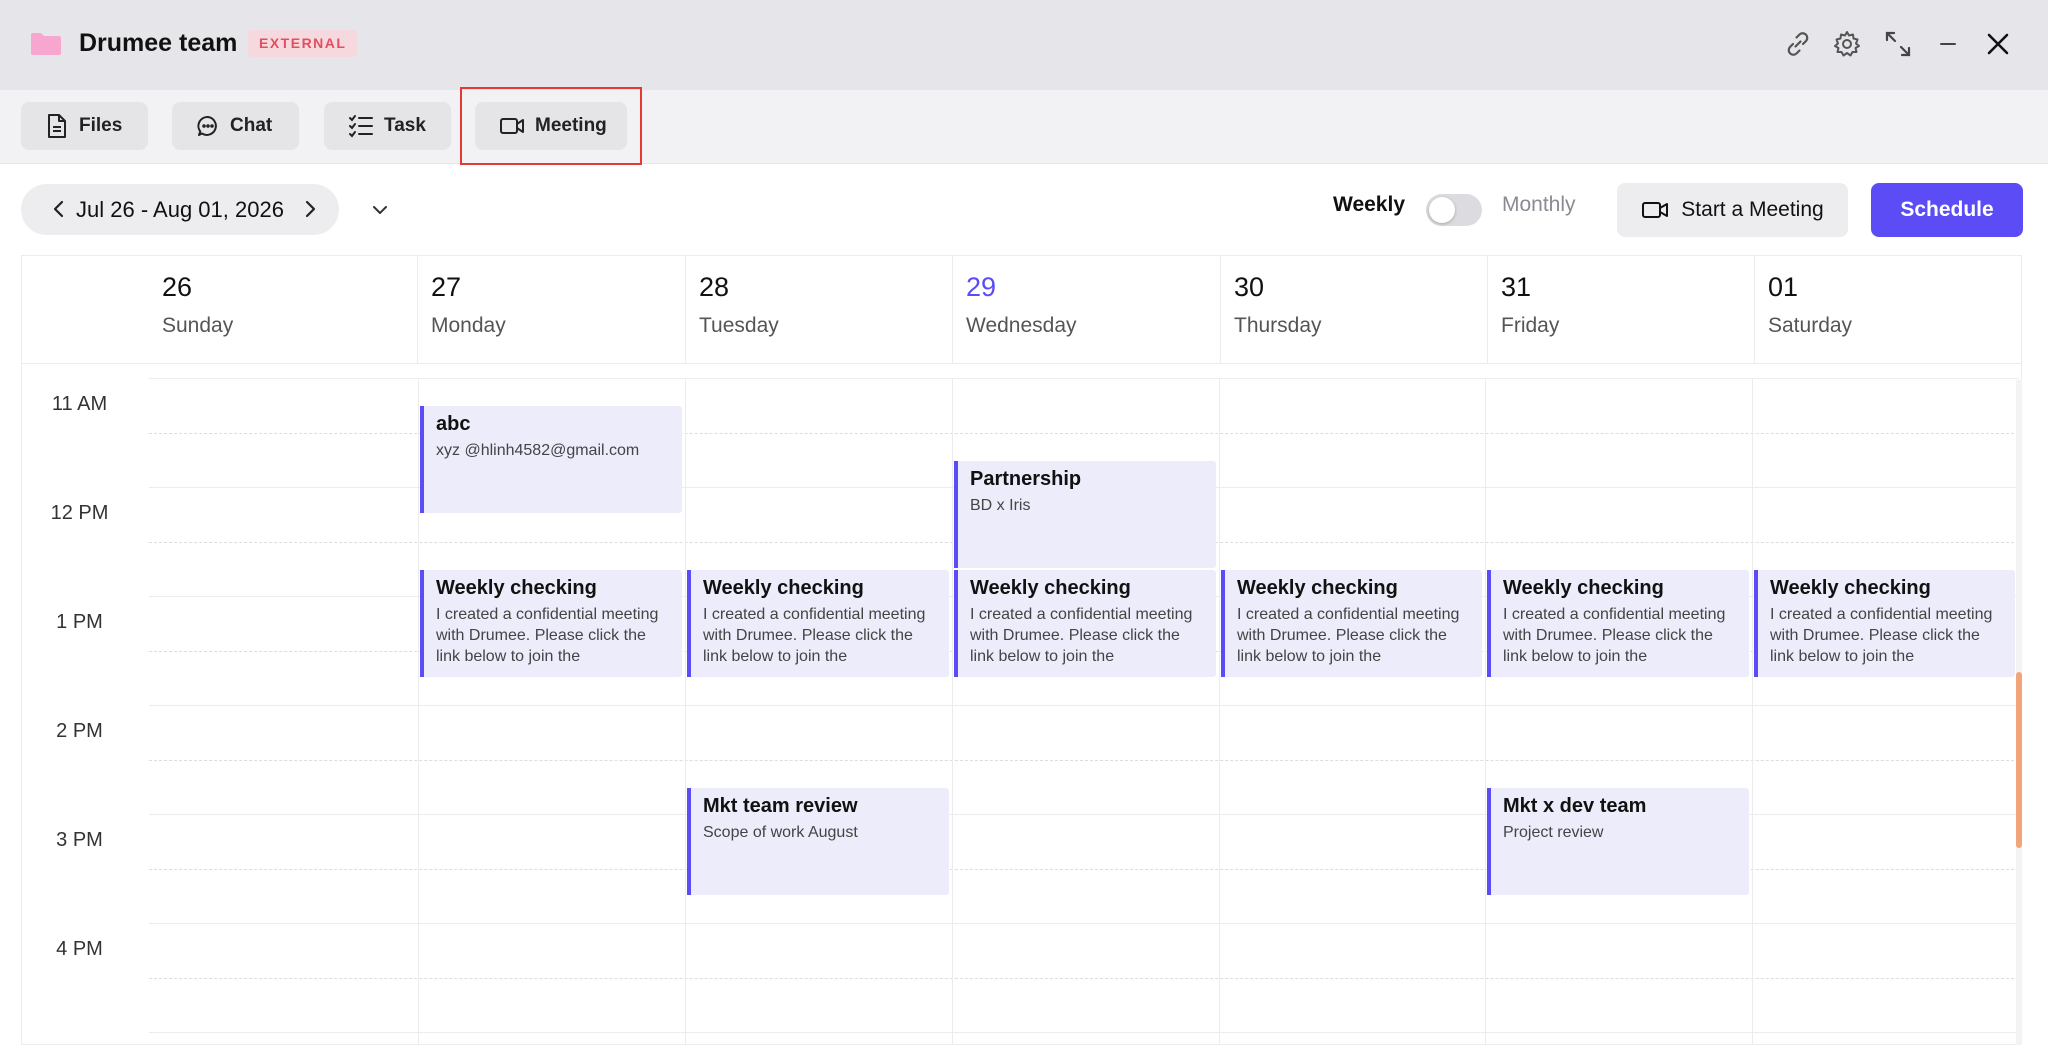  What do you see at coordinates (1000, 505) in the screenshot?
I see `event-description: BD x Iris` at bounding box center [1000, 505].